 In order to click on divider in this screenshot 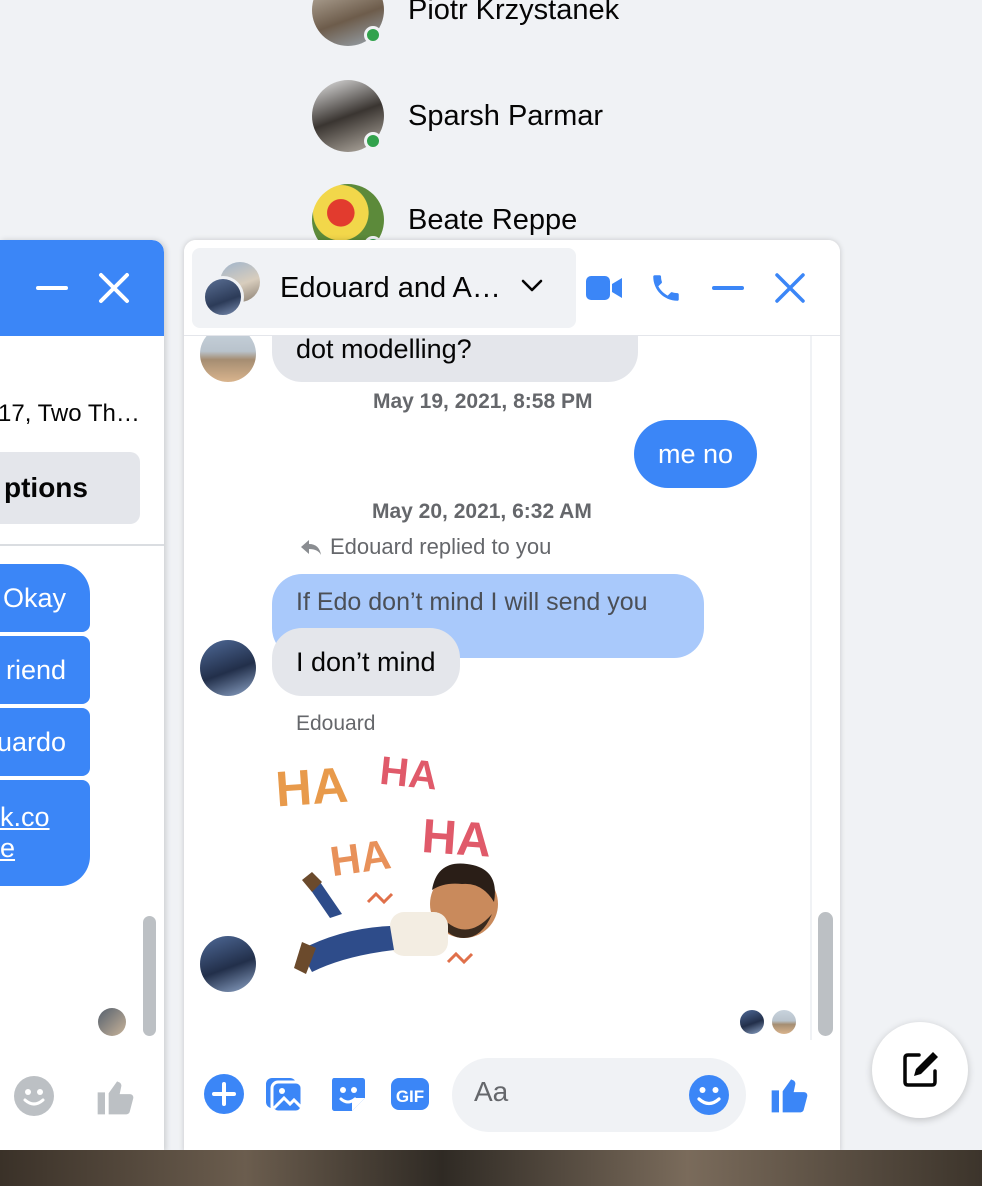, I will do `click(82, 545)`.